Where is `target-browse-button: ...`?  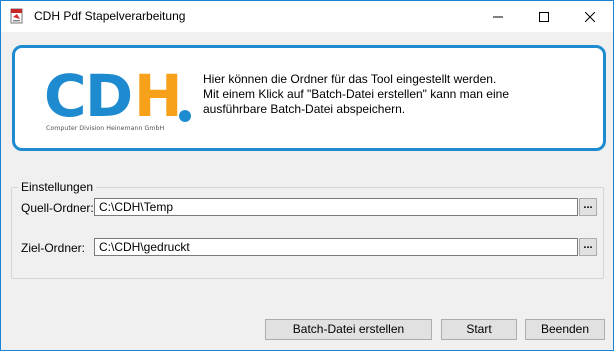
target-browse-button: ... is located at coordinates (588, 247).